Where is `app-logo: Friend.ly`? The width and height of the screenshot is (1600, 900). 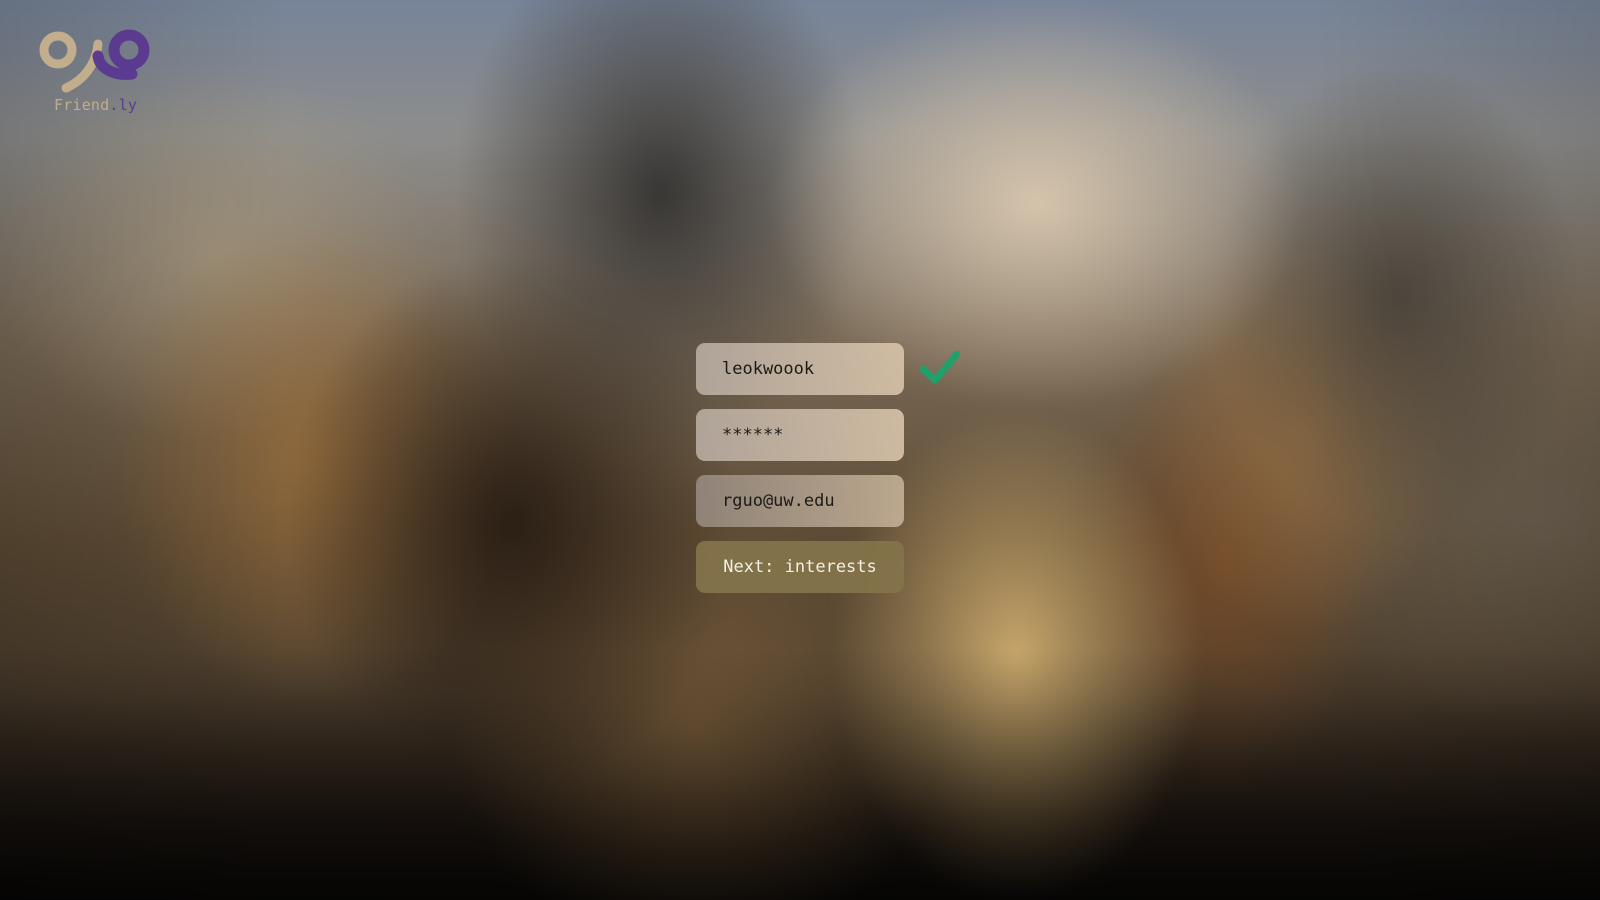
app-logo: Friend.ly is located at coordinates (98, 73).